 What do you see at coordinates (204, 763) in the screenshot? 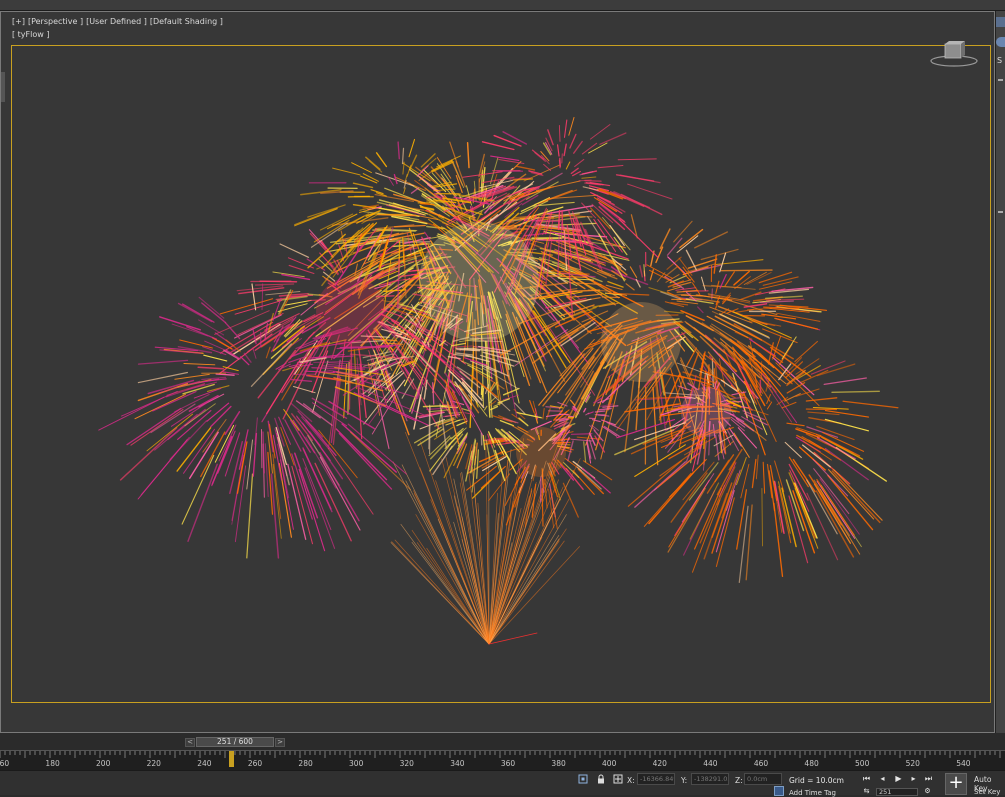
I see `track-bar-tick-label: 240` at bounding box center [204, 763].